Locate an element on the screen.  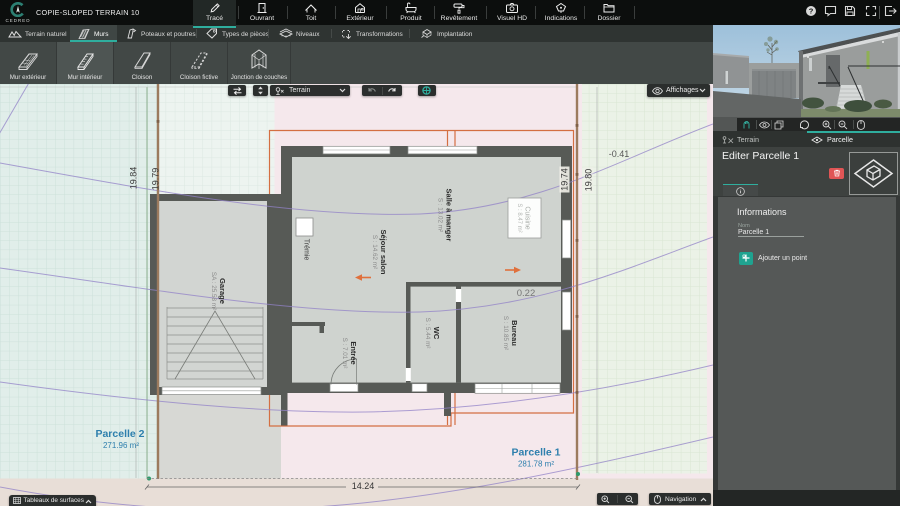
svg-text: Salle à manger is located at coordinates (449, 215).